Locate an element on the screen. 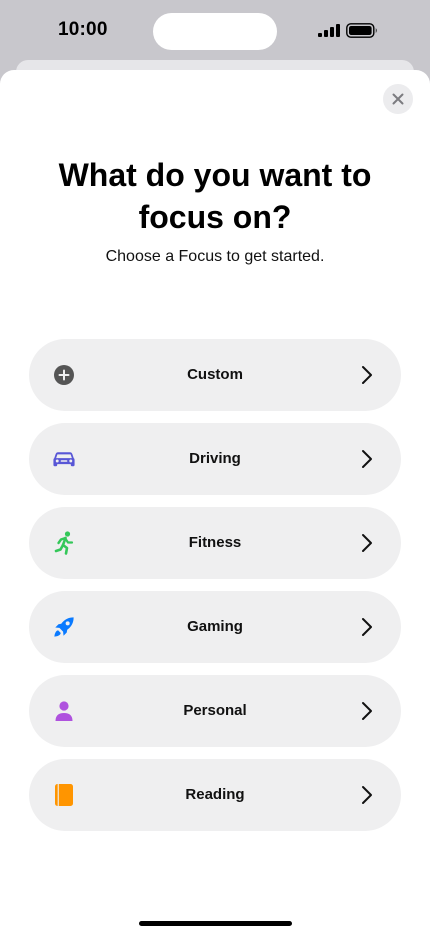 This screenshot has height=934, width=430. focus-option-custom: Custom is located at coordinates (215, 375).